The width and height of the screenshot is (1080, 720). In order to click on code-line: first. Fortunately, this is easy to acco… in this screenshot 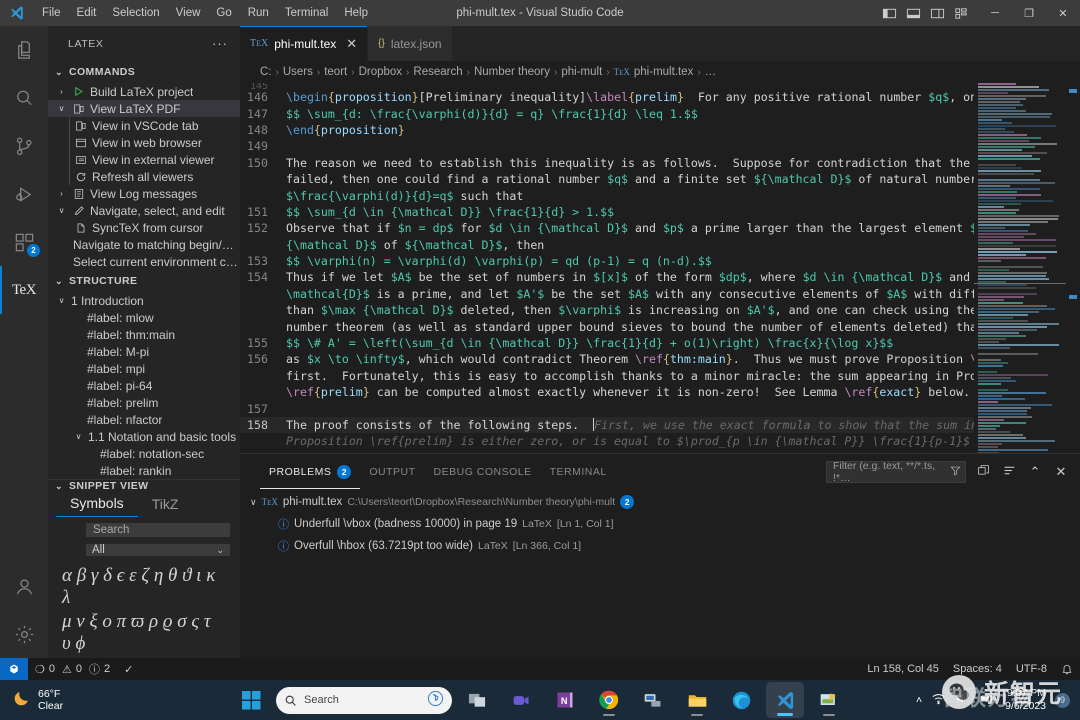, I will do `click(607, 376)`.